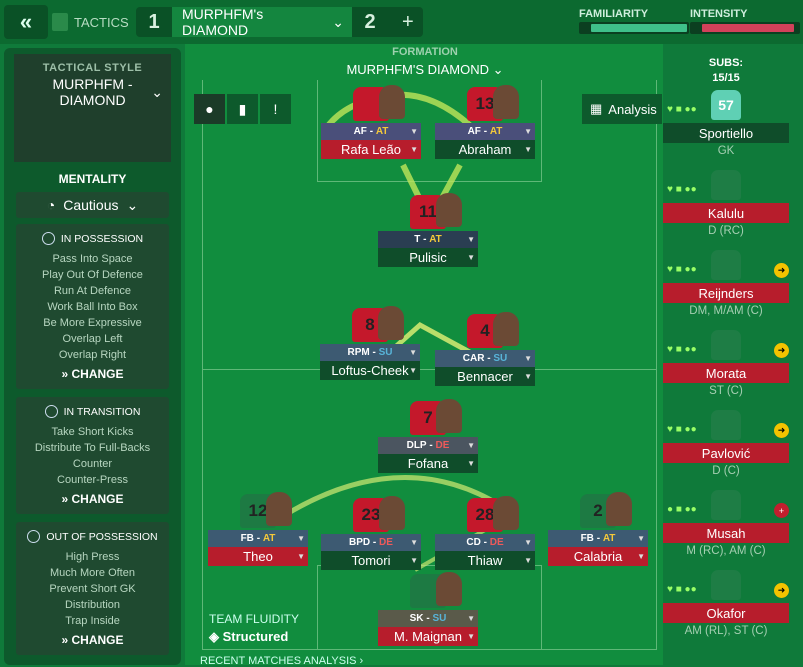 The height and width of the screenshot is (667, 803). I want to click on player-name-text: Thiaw, so click(485, 560).